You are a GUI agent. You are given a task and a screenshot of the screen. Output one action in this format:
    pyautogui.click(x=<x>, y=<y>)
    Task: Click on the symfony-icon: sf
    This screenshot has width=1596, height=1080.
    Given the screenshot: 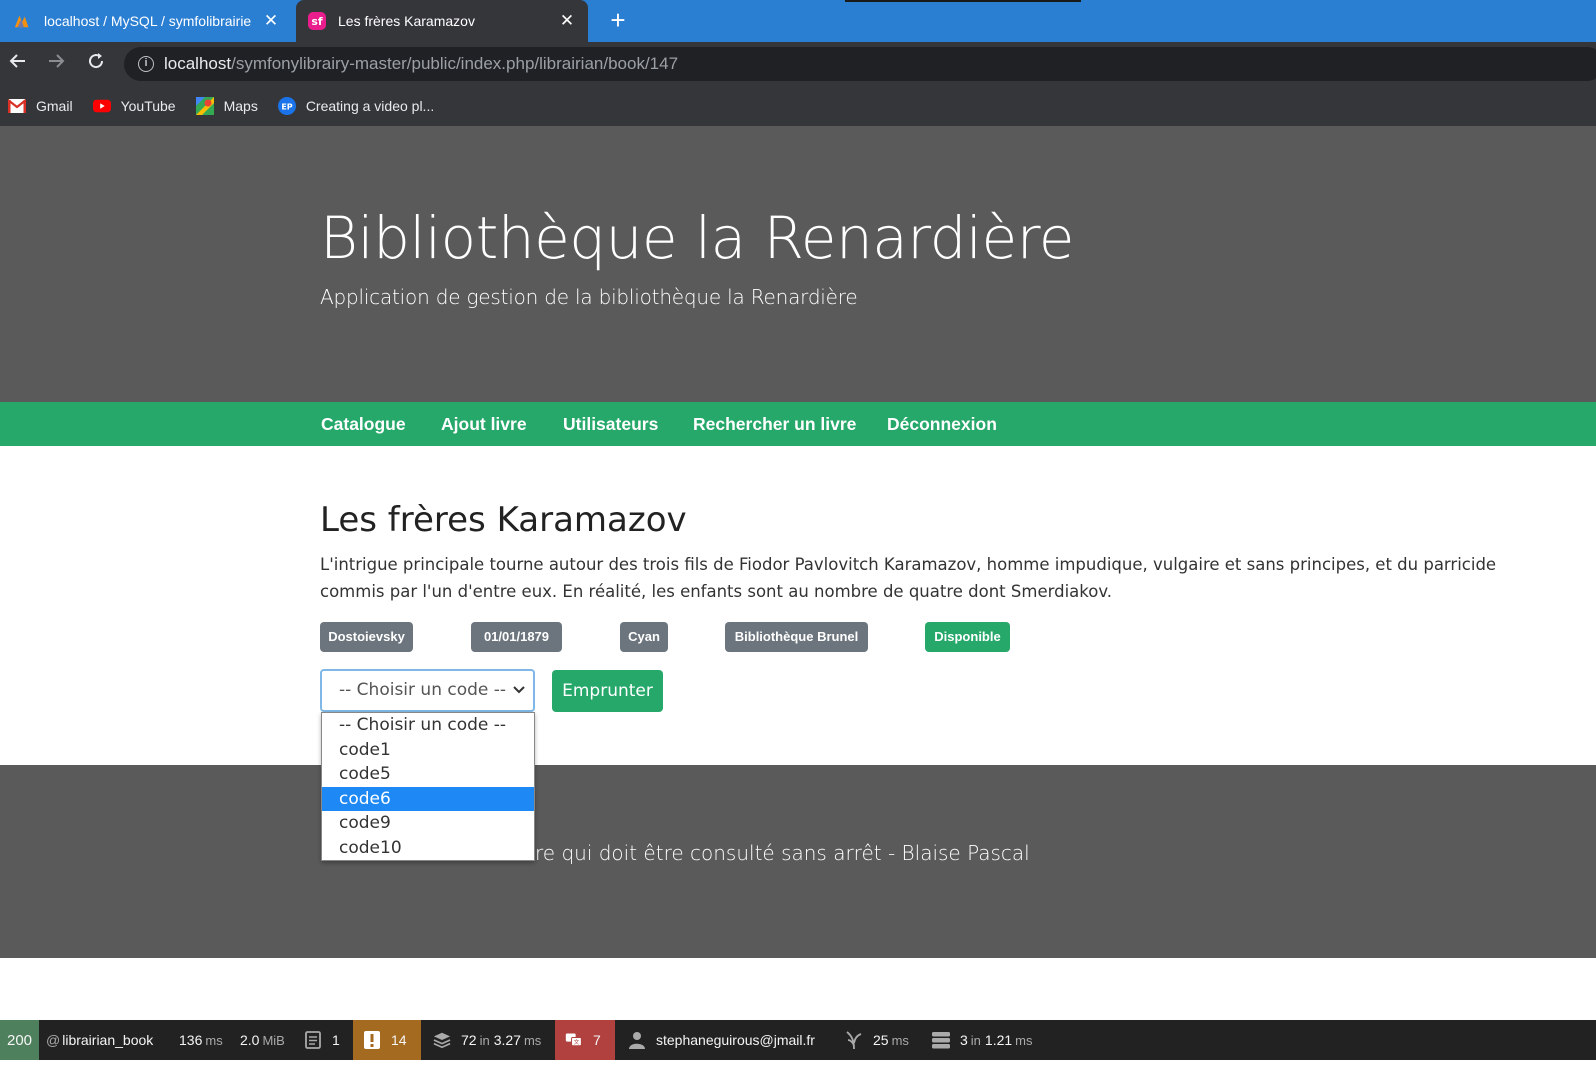 What is the action you would take?
    pyautogui.click(x=317, y=21)
    